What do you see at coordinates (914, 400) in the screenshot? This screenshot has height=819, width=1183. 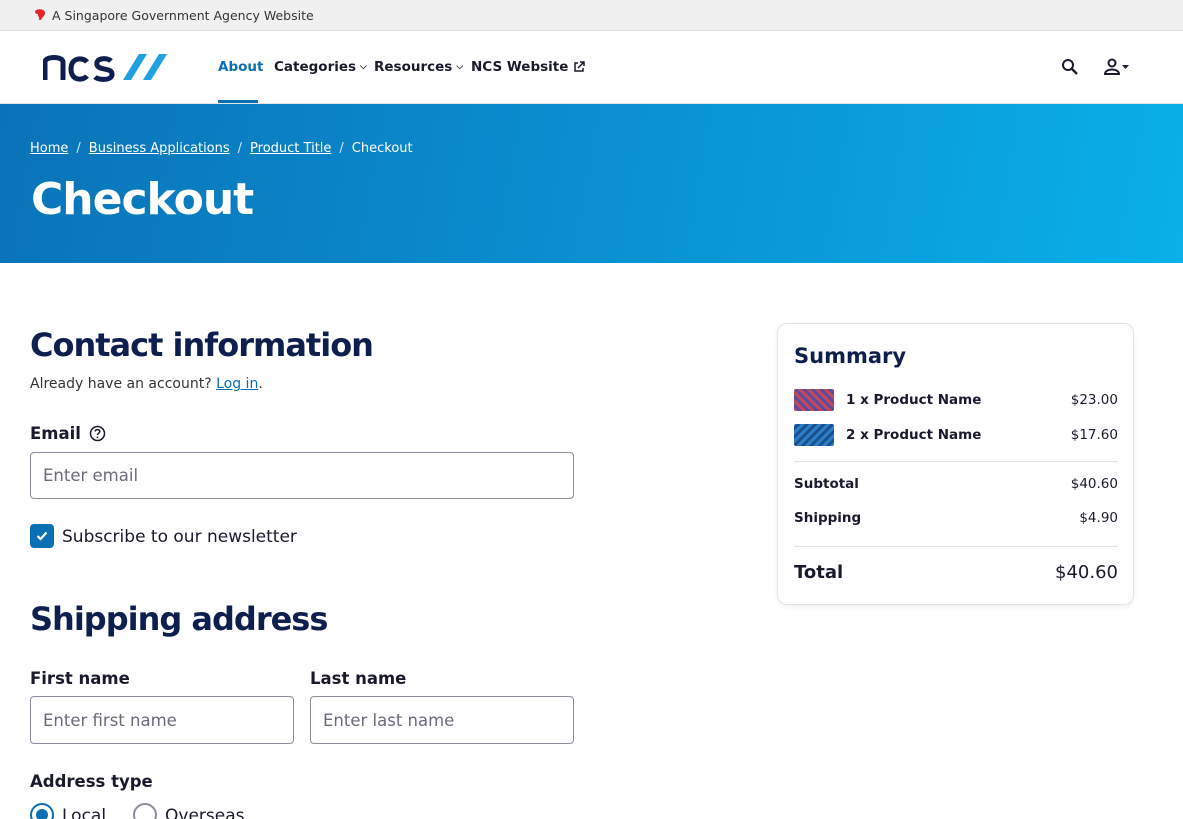 I see `summary-item-name: 1 x Product Name` at bounding box center [914, 400].